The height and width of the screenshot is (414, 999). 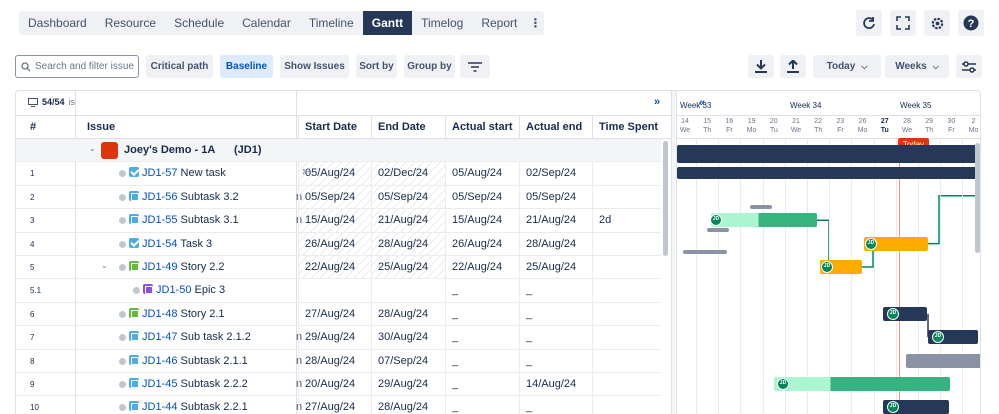 I want to click on actual-end-cell: 05/Sep/24, so click(x=555, y=197).